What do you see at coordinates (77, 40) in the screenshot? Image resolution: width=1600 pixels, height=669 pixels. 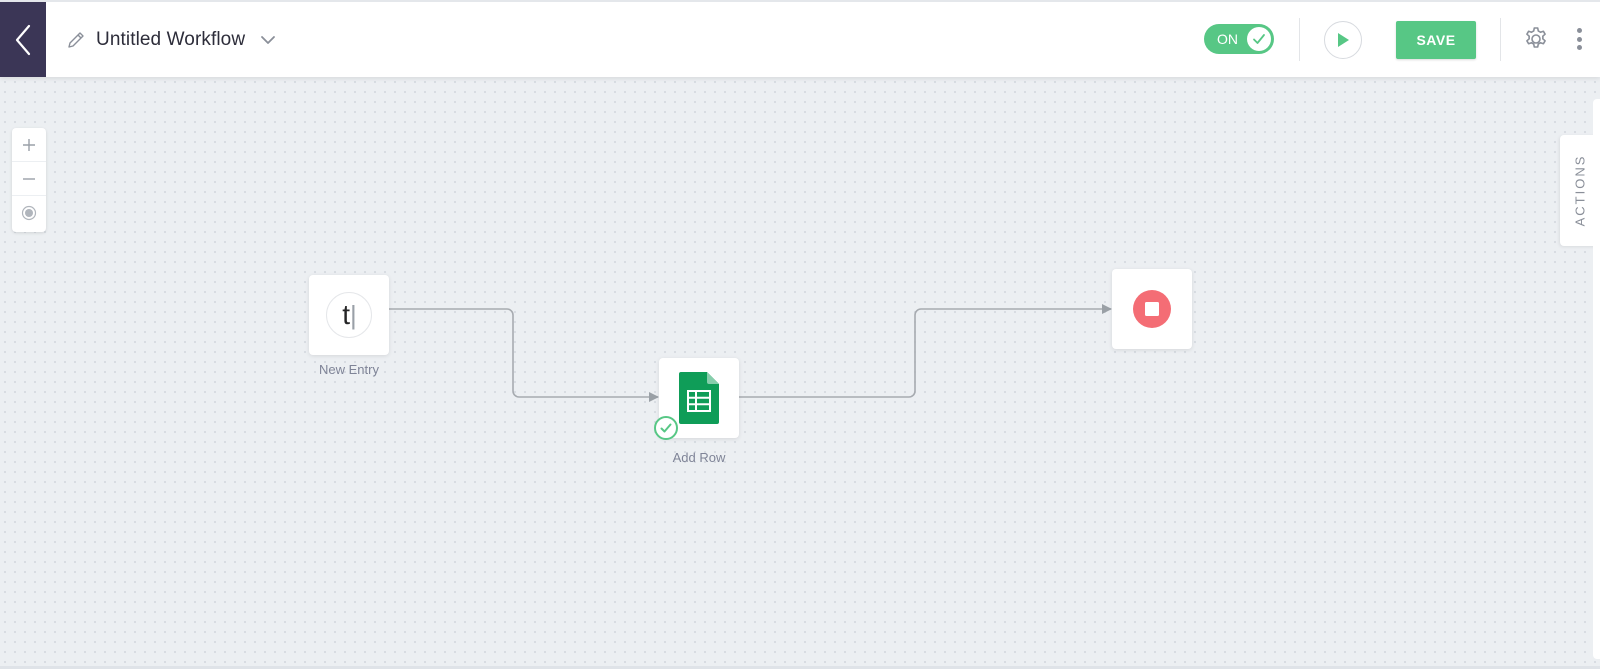 I see `pencil-icon` at bounding box center [77, 40].